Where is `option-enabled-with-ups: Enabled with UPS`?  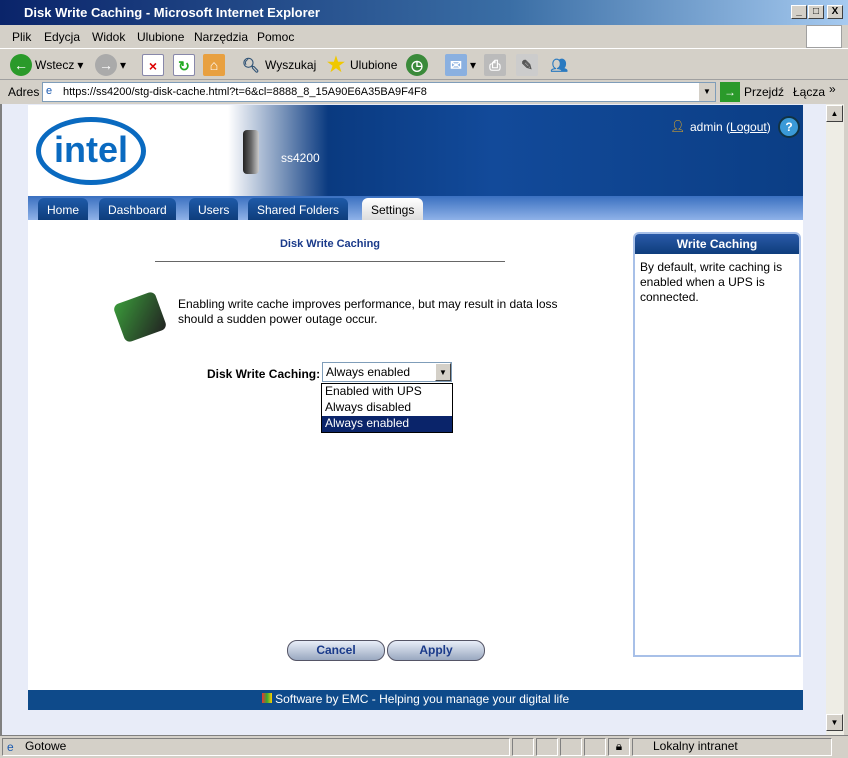
option-enabled-with-ups: Enabled with UPS is located at coordinates (387, 392).